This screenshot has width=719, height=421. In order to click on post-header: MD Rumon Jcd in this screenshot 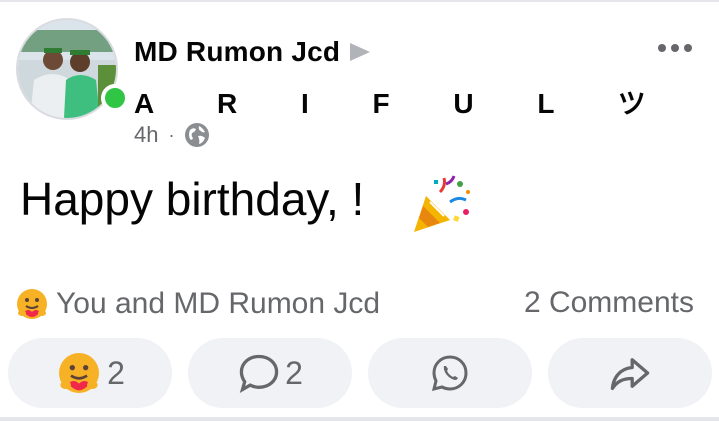, I will do `click(252, 52)`.